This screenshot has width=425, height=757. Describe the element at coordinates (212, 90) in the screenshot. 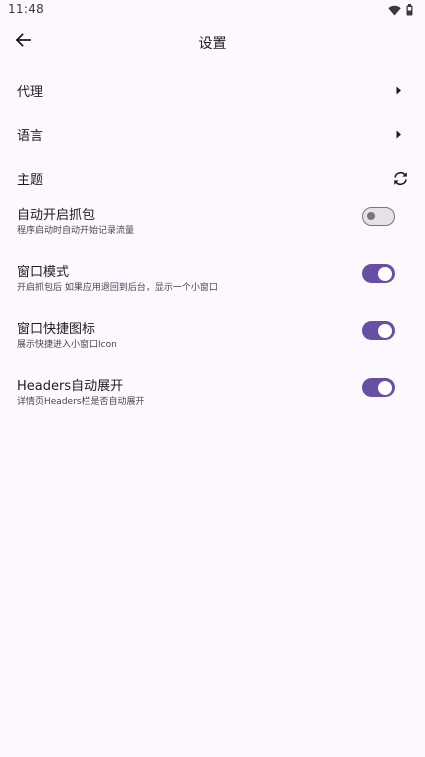

I see `setting-proxy: 代理` at that location.